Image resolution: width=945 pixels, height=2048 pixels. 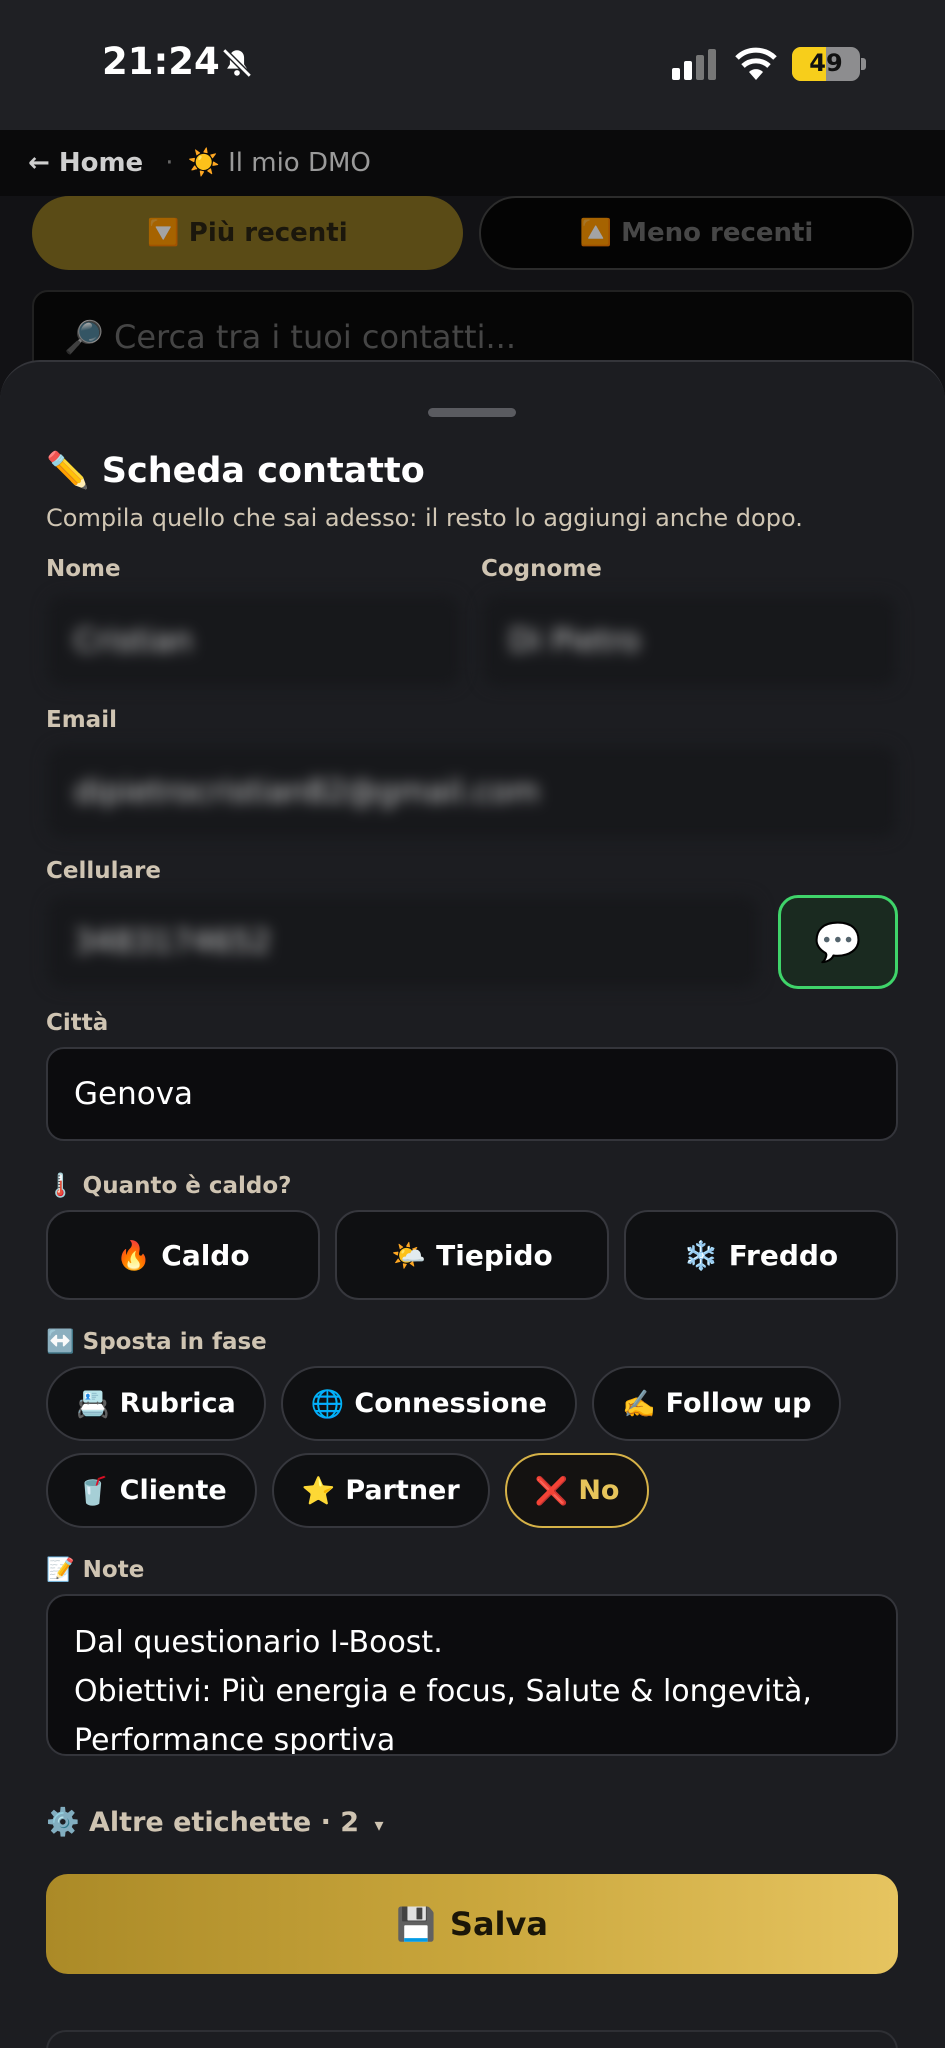 I want to click on mobile-field: 3483174652, so click(x=403, y=942).